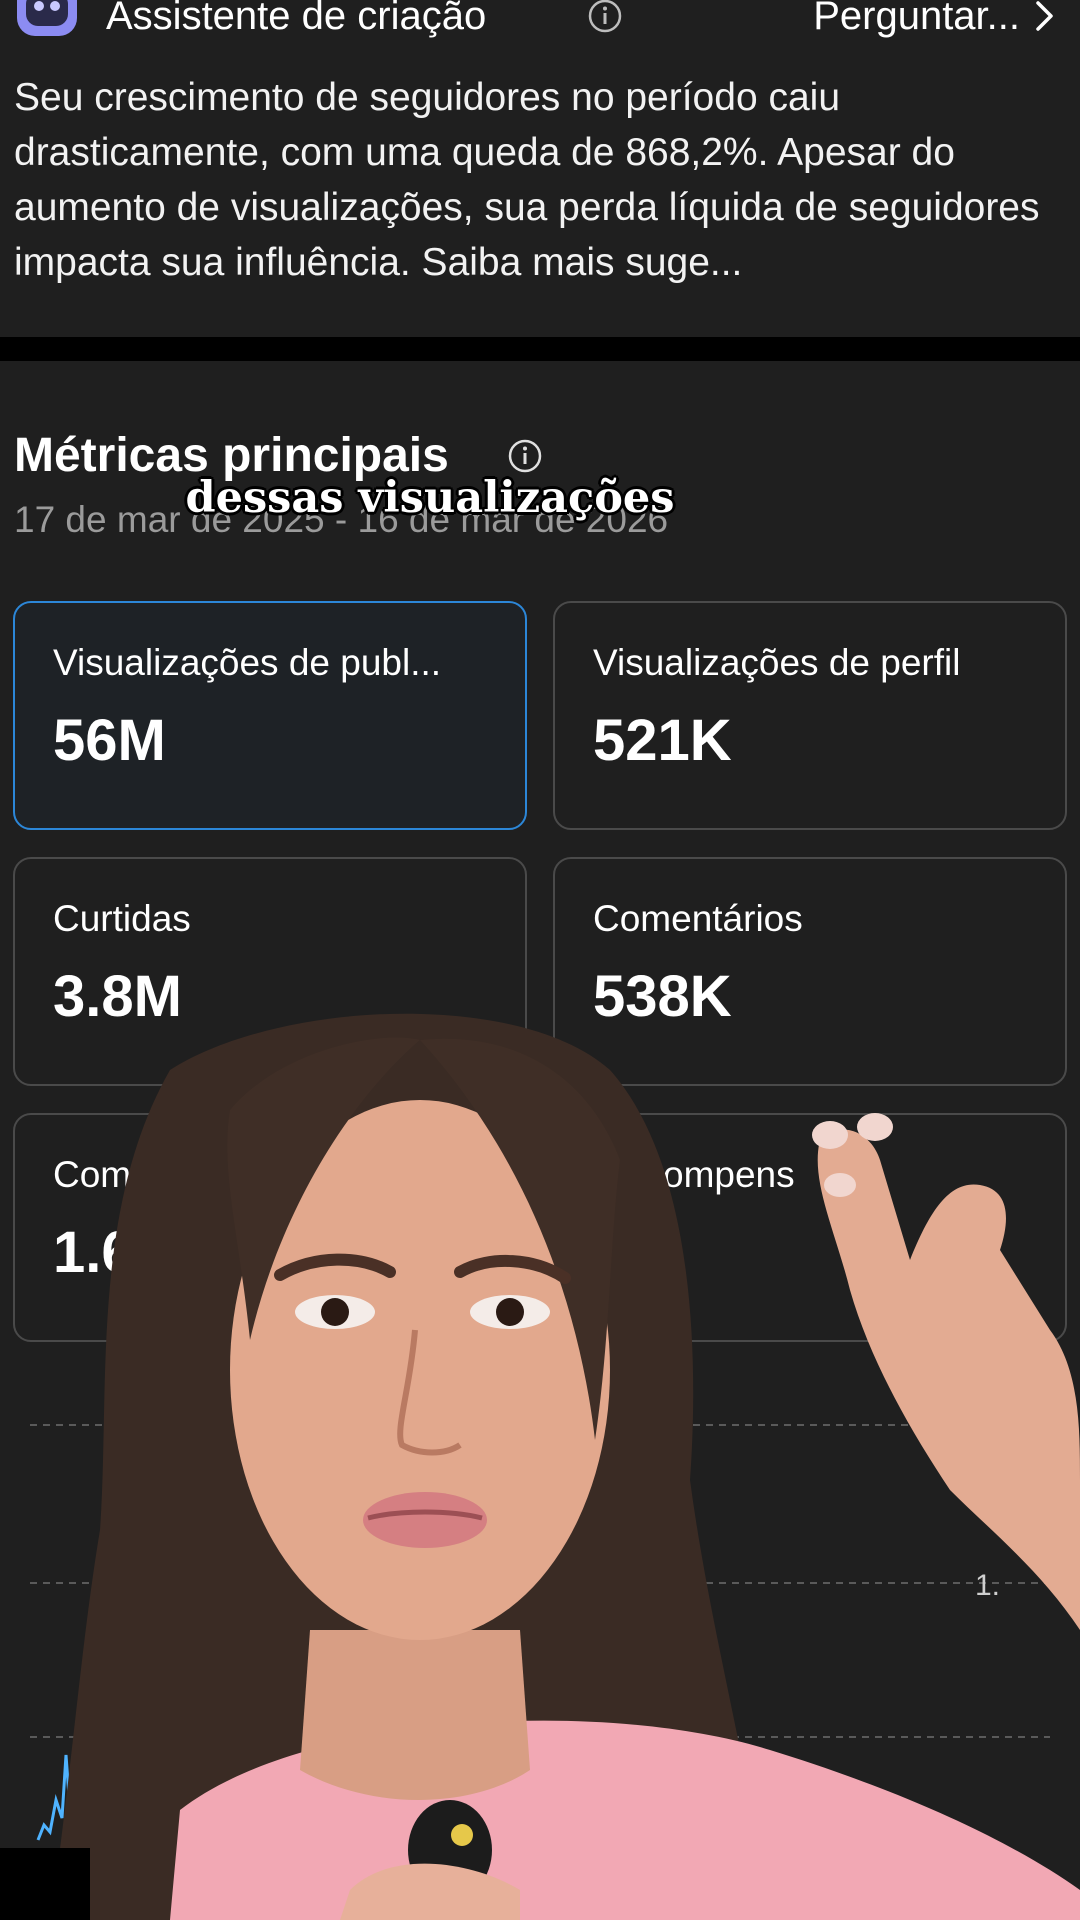 The image size is (1080, 1920). I want to click on metric-card-post-views: Visualizações de publ... 56M, so click(270, 715).